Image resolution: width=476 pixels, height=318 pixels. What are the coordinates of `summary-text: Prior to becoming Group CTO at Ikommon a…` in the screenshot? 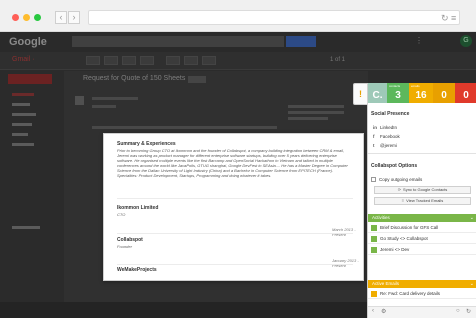 It's located at (232, 163).